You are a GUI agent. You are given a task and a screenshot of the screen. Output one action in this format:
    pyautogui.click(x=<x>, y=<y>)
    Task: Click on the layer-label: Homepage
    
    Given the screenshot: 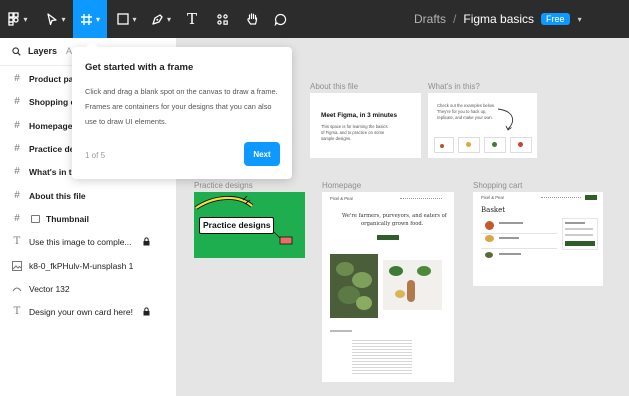 What is the action you would take?
    pyautogui.click(x=51, y=126)
    